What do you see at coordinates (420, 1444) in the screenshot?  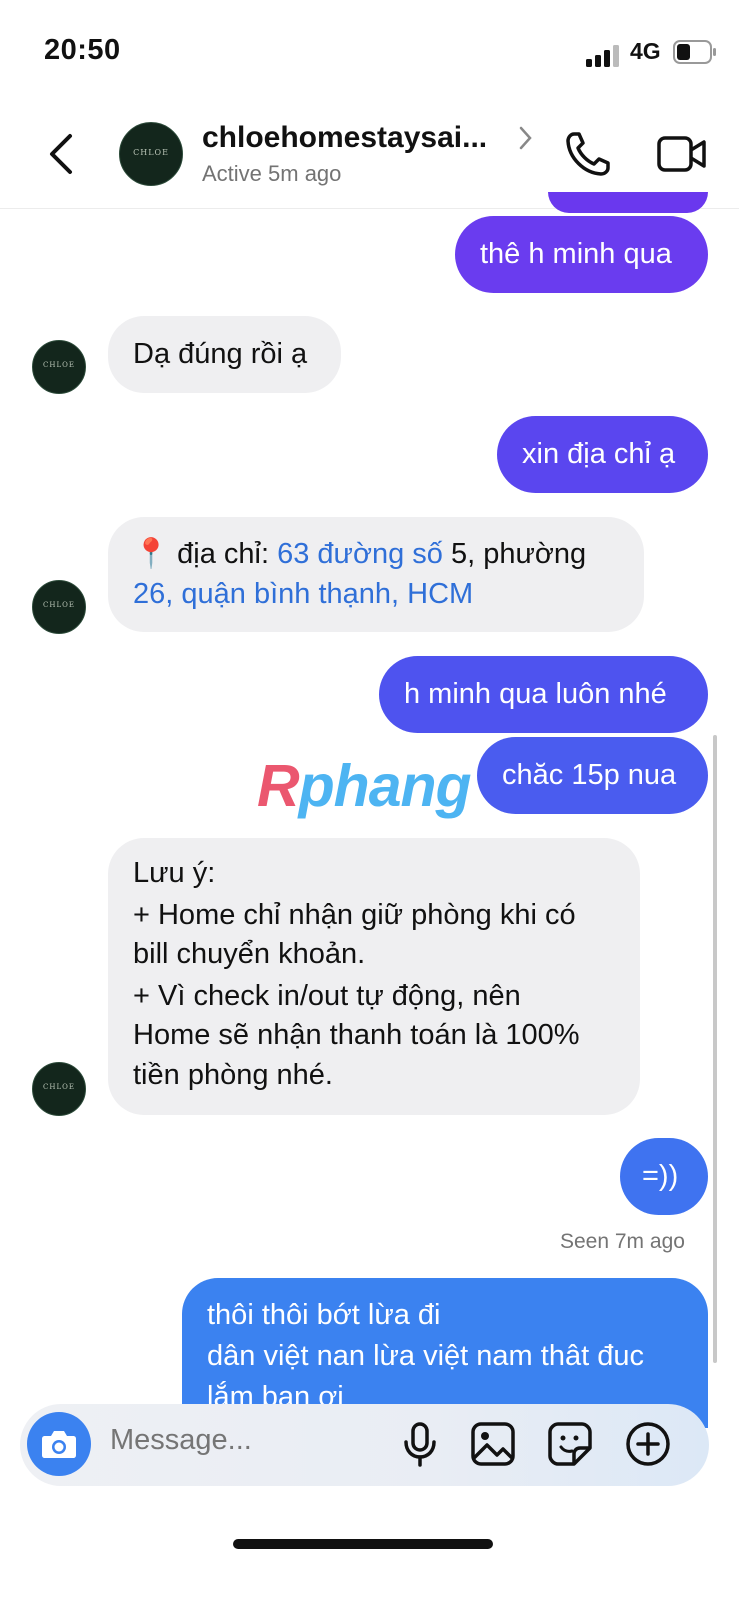 I see `microphone-icon` at bounding box center [420, 1444].